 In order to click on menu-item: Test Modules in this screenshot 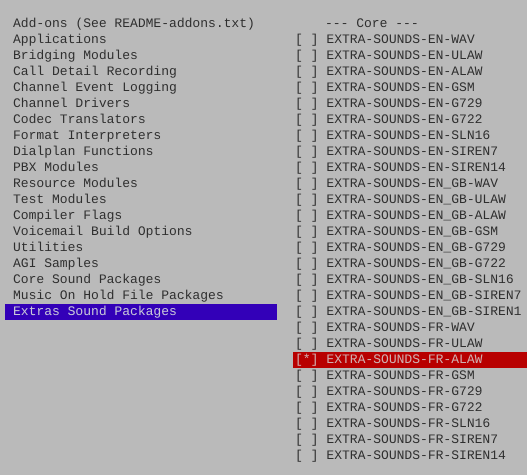, I will do `click(141, 200)`.